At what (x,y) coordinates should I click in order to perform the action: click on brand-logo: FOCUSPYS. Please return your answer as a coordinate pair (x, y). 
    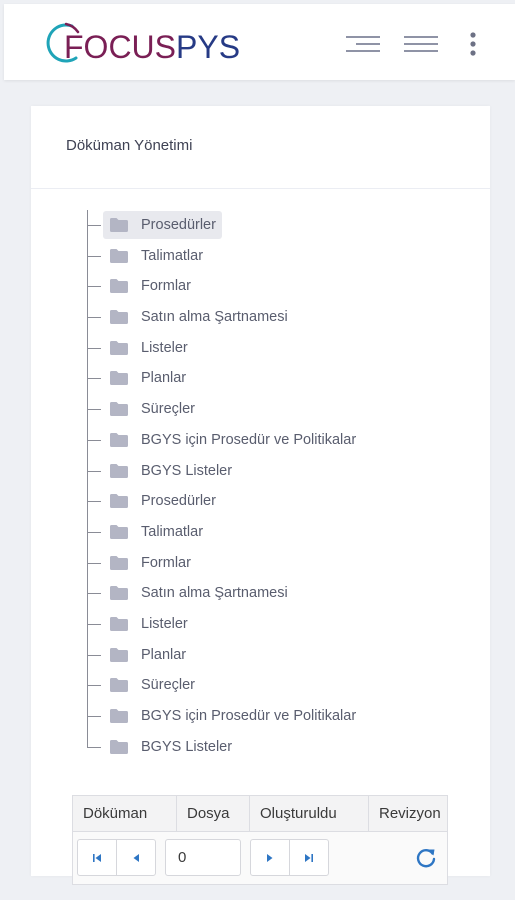
    Looking at the image, I should click on (157, 44).